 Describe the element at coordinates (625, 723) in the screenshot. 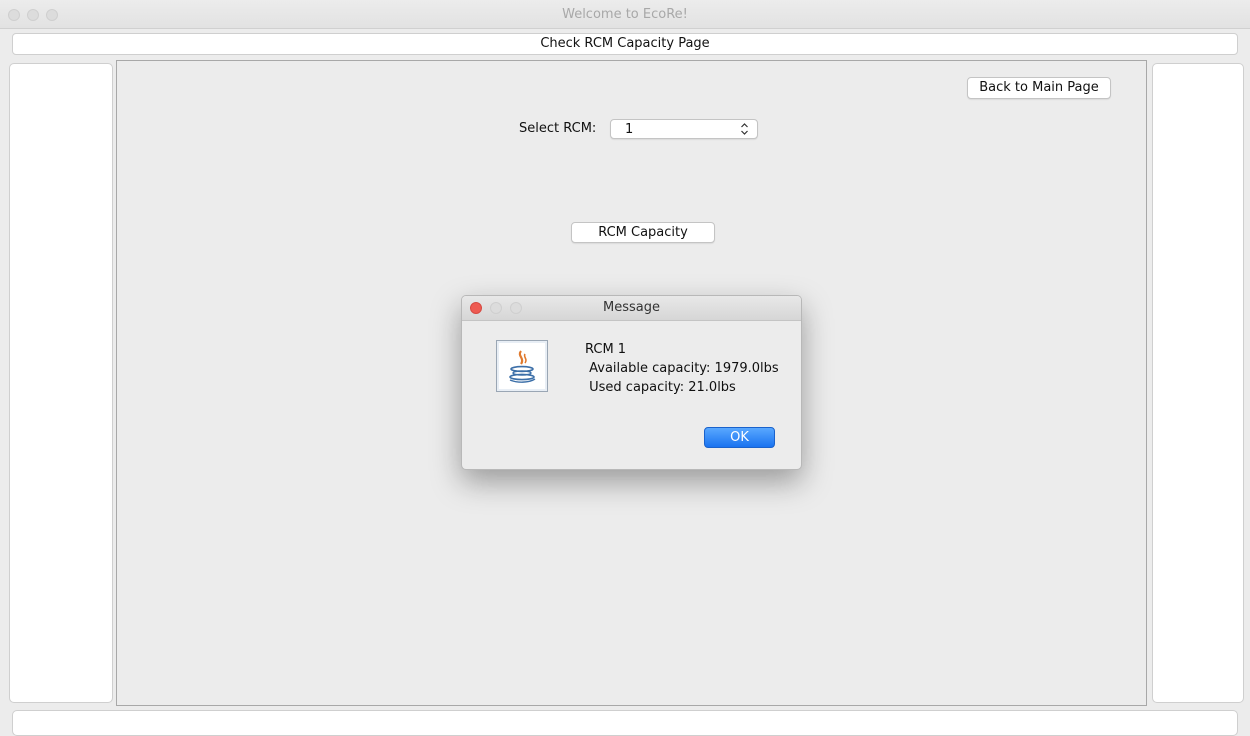

I see `bottom-panel` at that location.